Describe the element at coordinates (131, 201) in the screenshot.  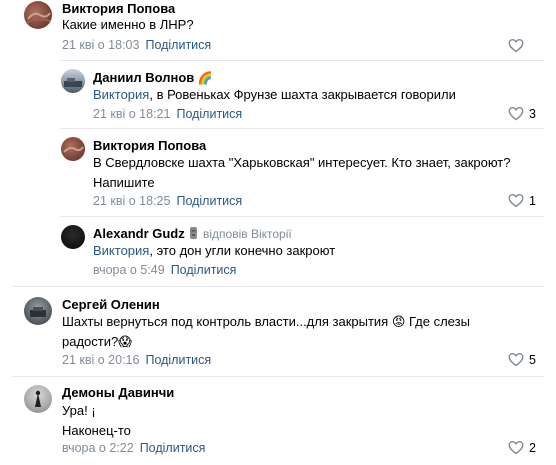
I see `timestamp: 21 кві о 18:25` at that location.